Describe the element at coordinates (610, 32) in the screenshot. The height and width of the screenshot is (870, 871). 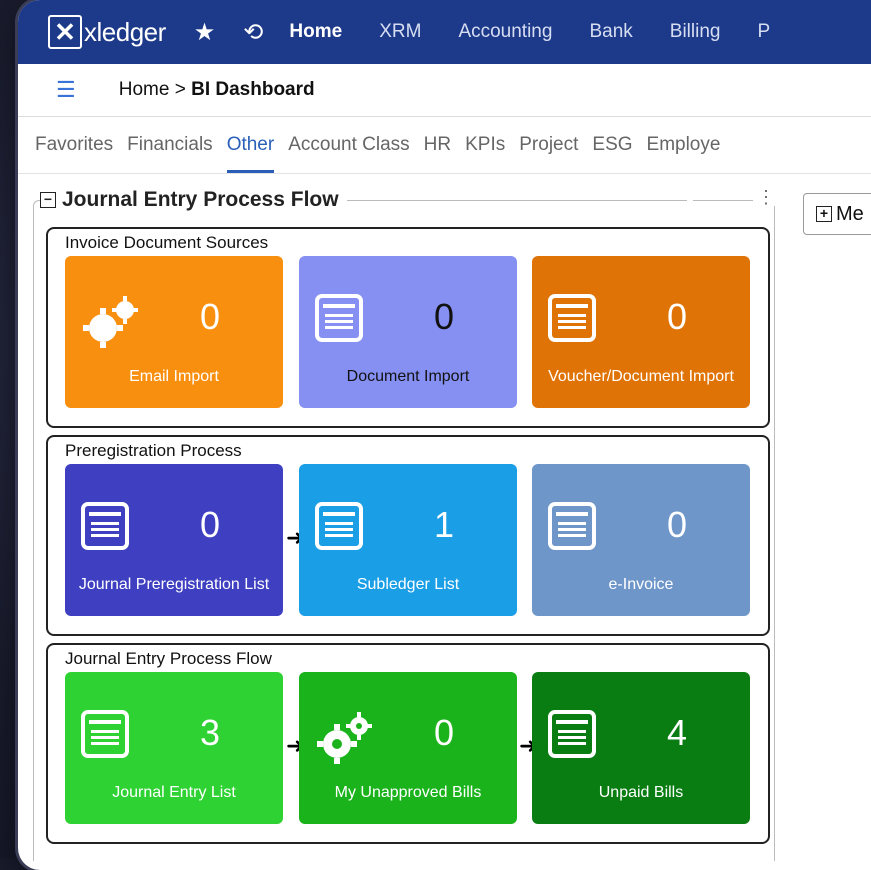
I see `nav-item-bank: Bank` at that location.